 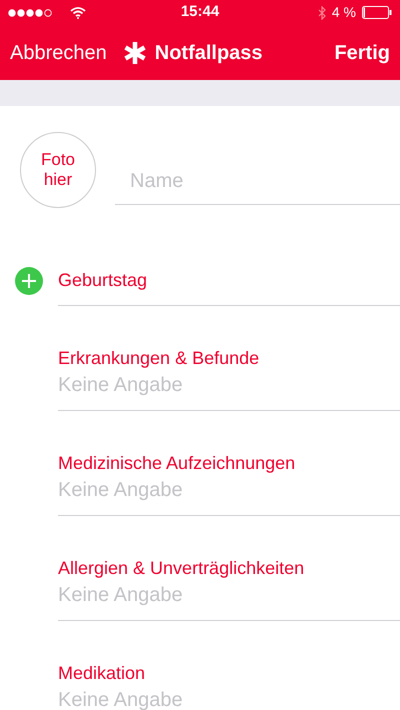 What do you see at coordinates (159, 358) in the screenshot?
I see `section-label: Erkrankungen & Befunde` at bounding box center [159, 358].